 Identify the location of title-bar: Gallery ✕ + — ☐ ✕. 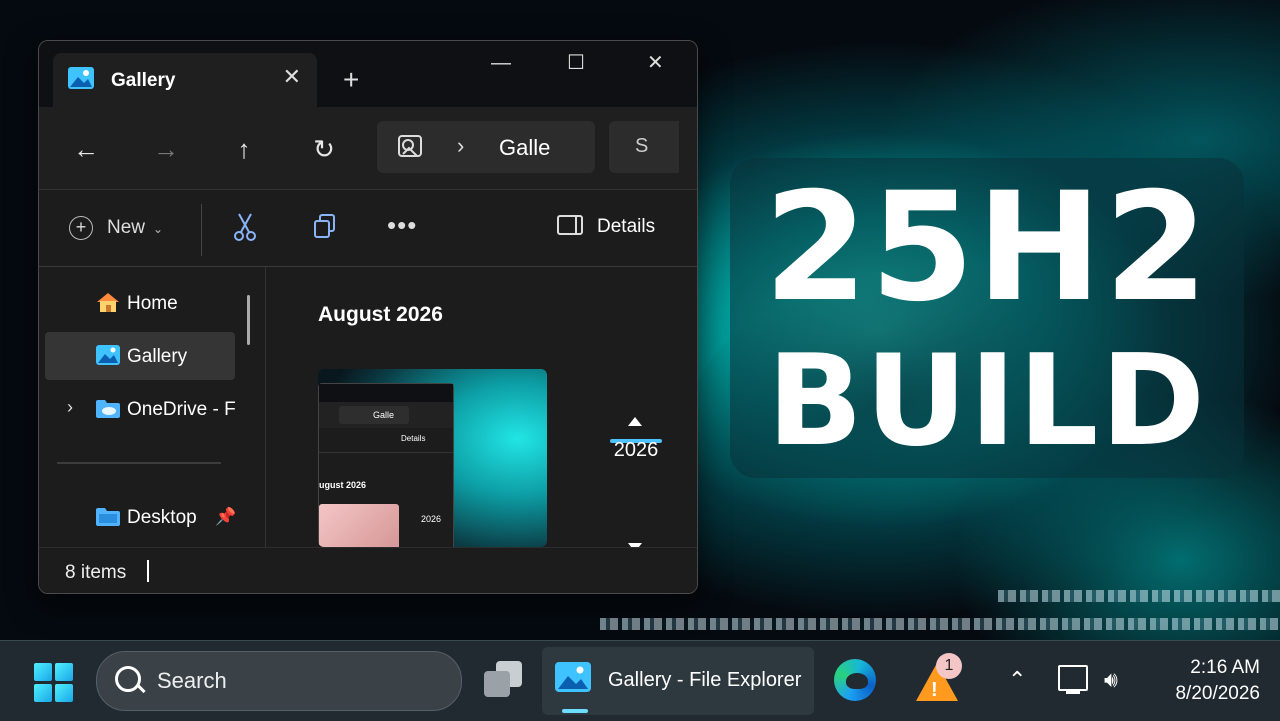
(368, 74).